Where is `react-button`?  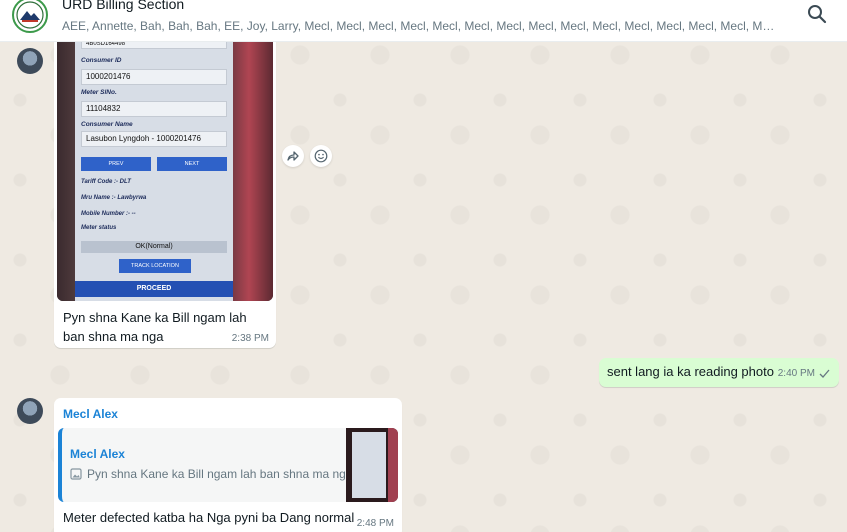 react-button is located at coordinates (321, 156).